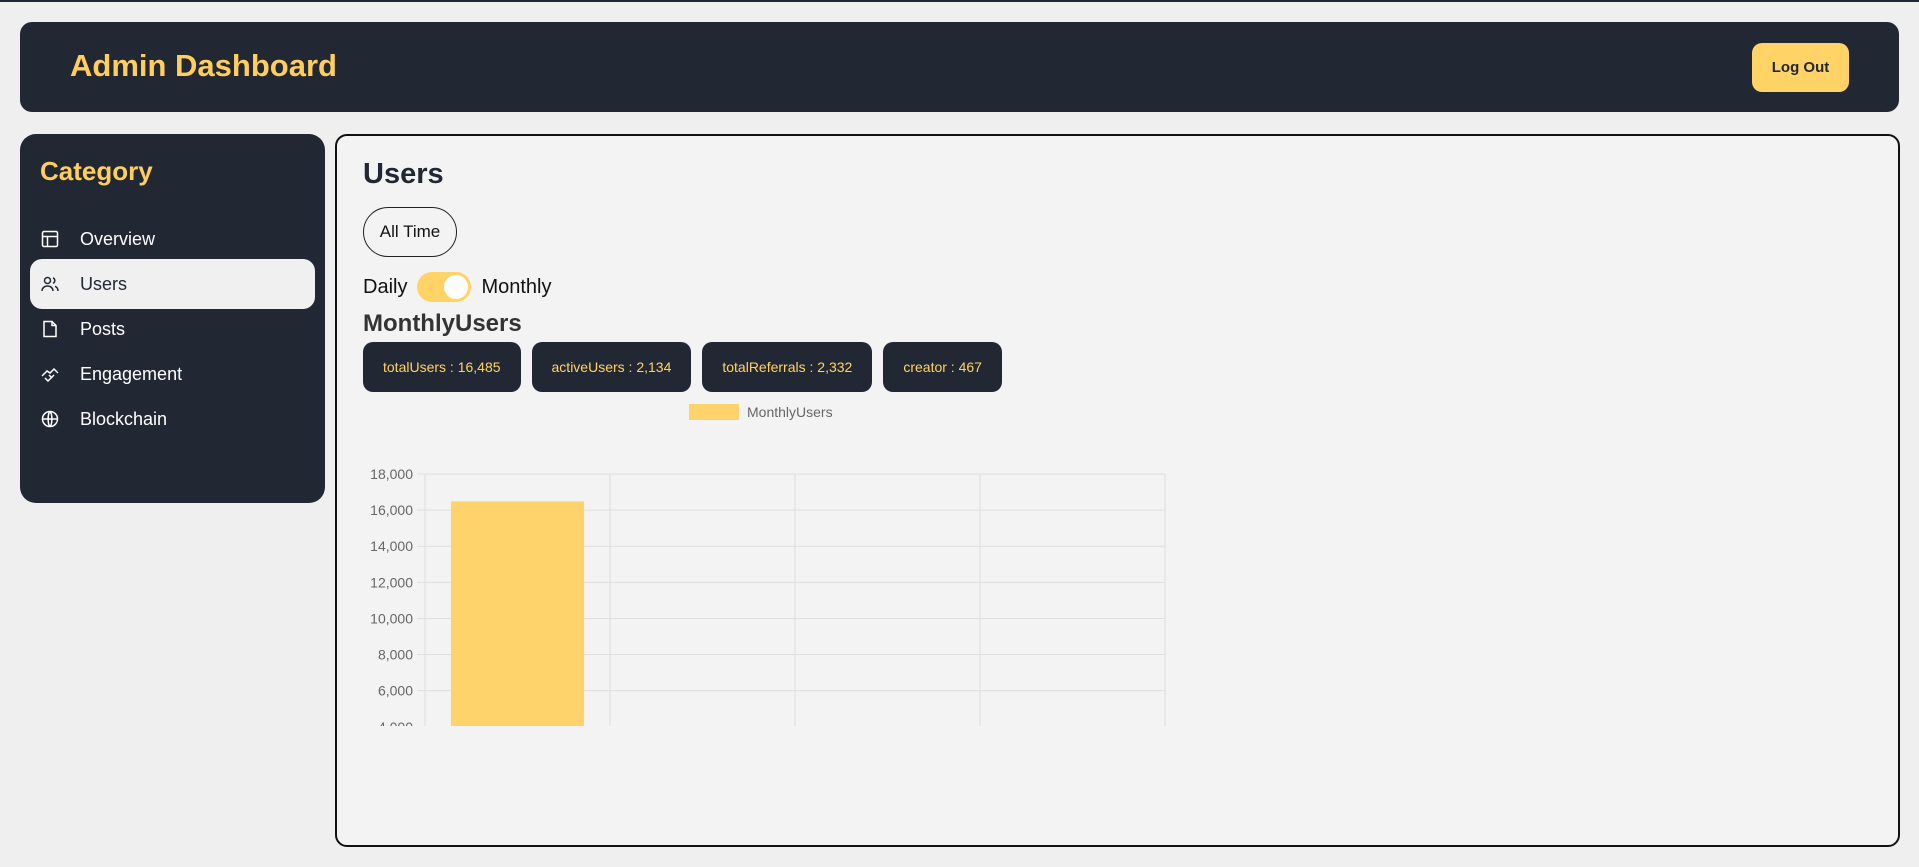 This screenshot has height=867, width=1919. Describe the element at coordinates (442, 367) in the screenshot. I see `stat-badge-total-users: totalUsers : 16,485` at that location.